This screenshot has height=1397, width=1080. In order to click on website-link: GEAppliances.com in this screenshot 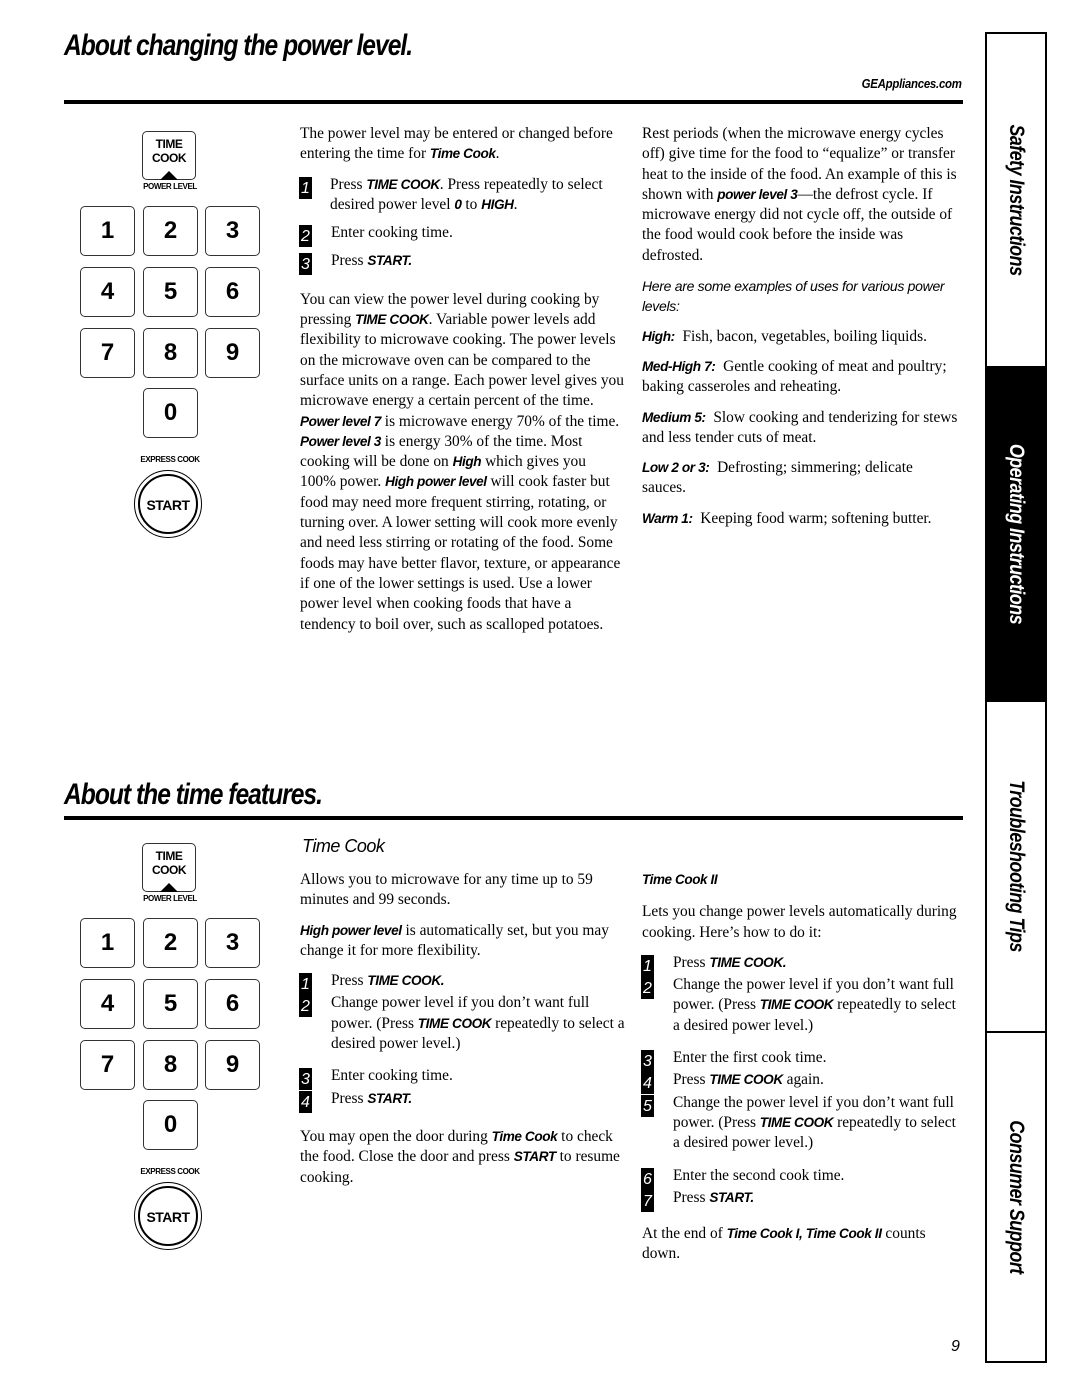, I will do `click(912, 83)`.